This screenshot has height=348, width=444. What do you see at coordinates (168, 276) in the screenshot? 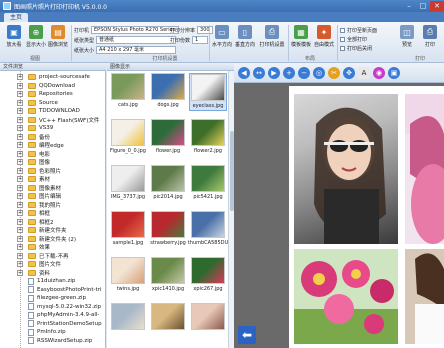
I see `thumbnail-item: xpic1410.jpg` at bounding box center [168, 276].